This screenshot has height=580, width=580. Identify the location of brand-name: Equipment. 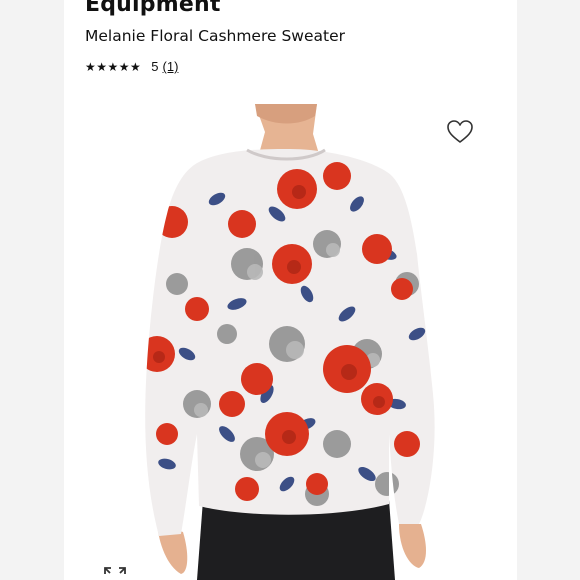
(153, 8).